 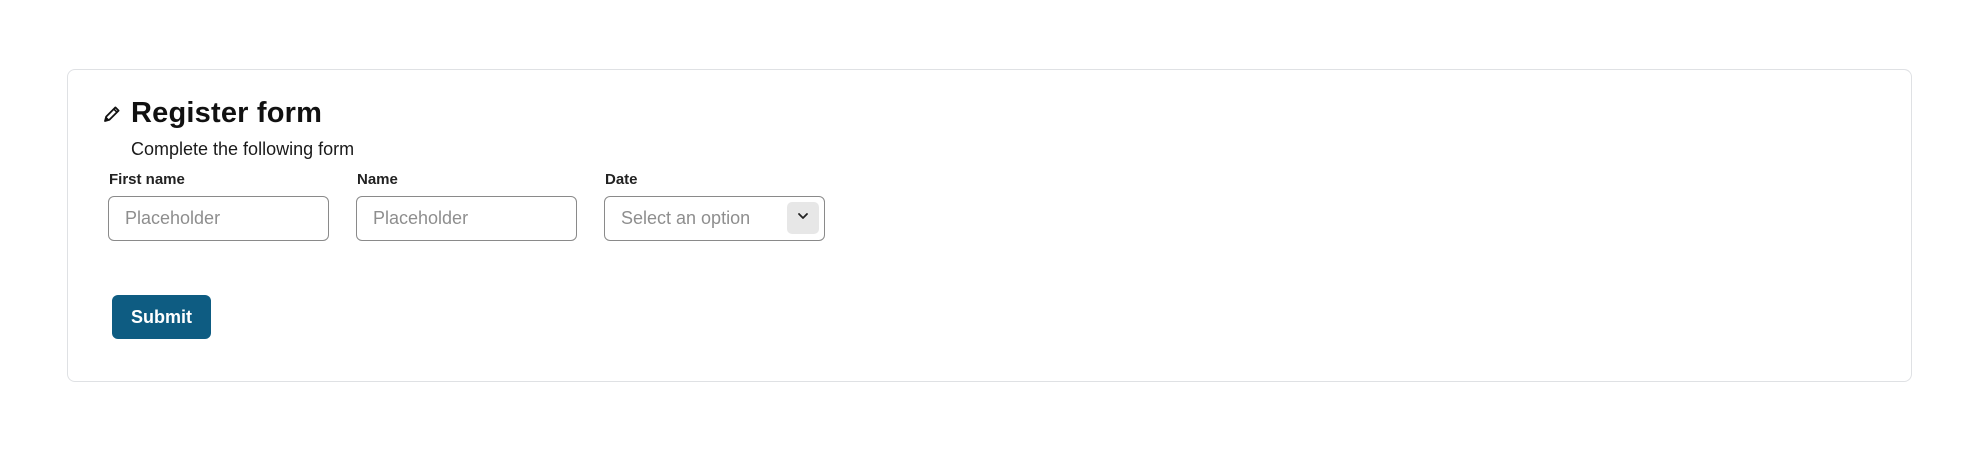 I want to click on name-label: Name, so click(x=377, y=179).